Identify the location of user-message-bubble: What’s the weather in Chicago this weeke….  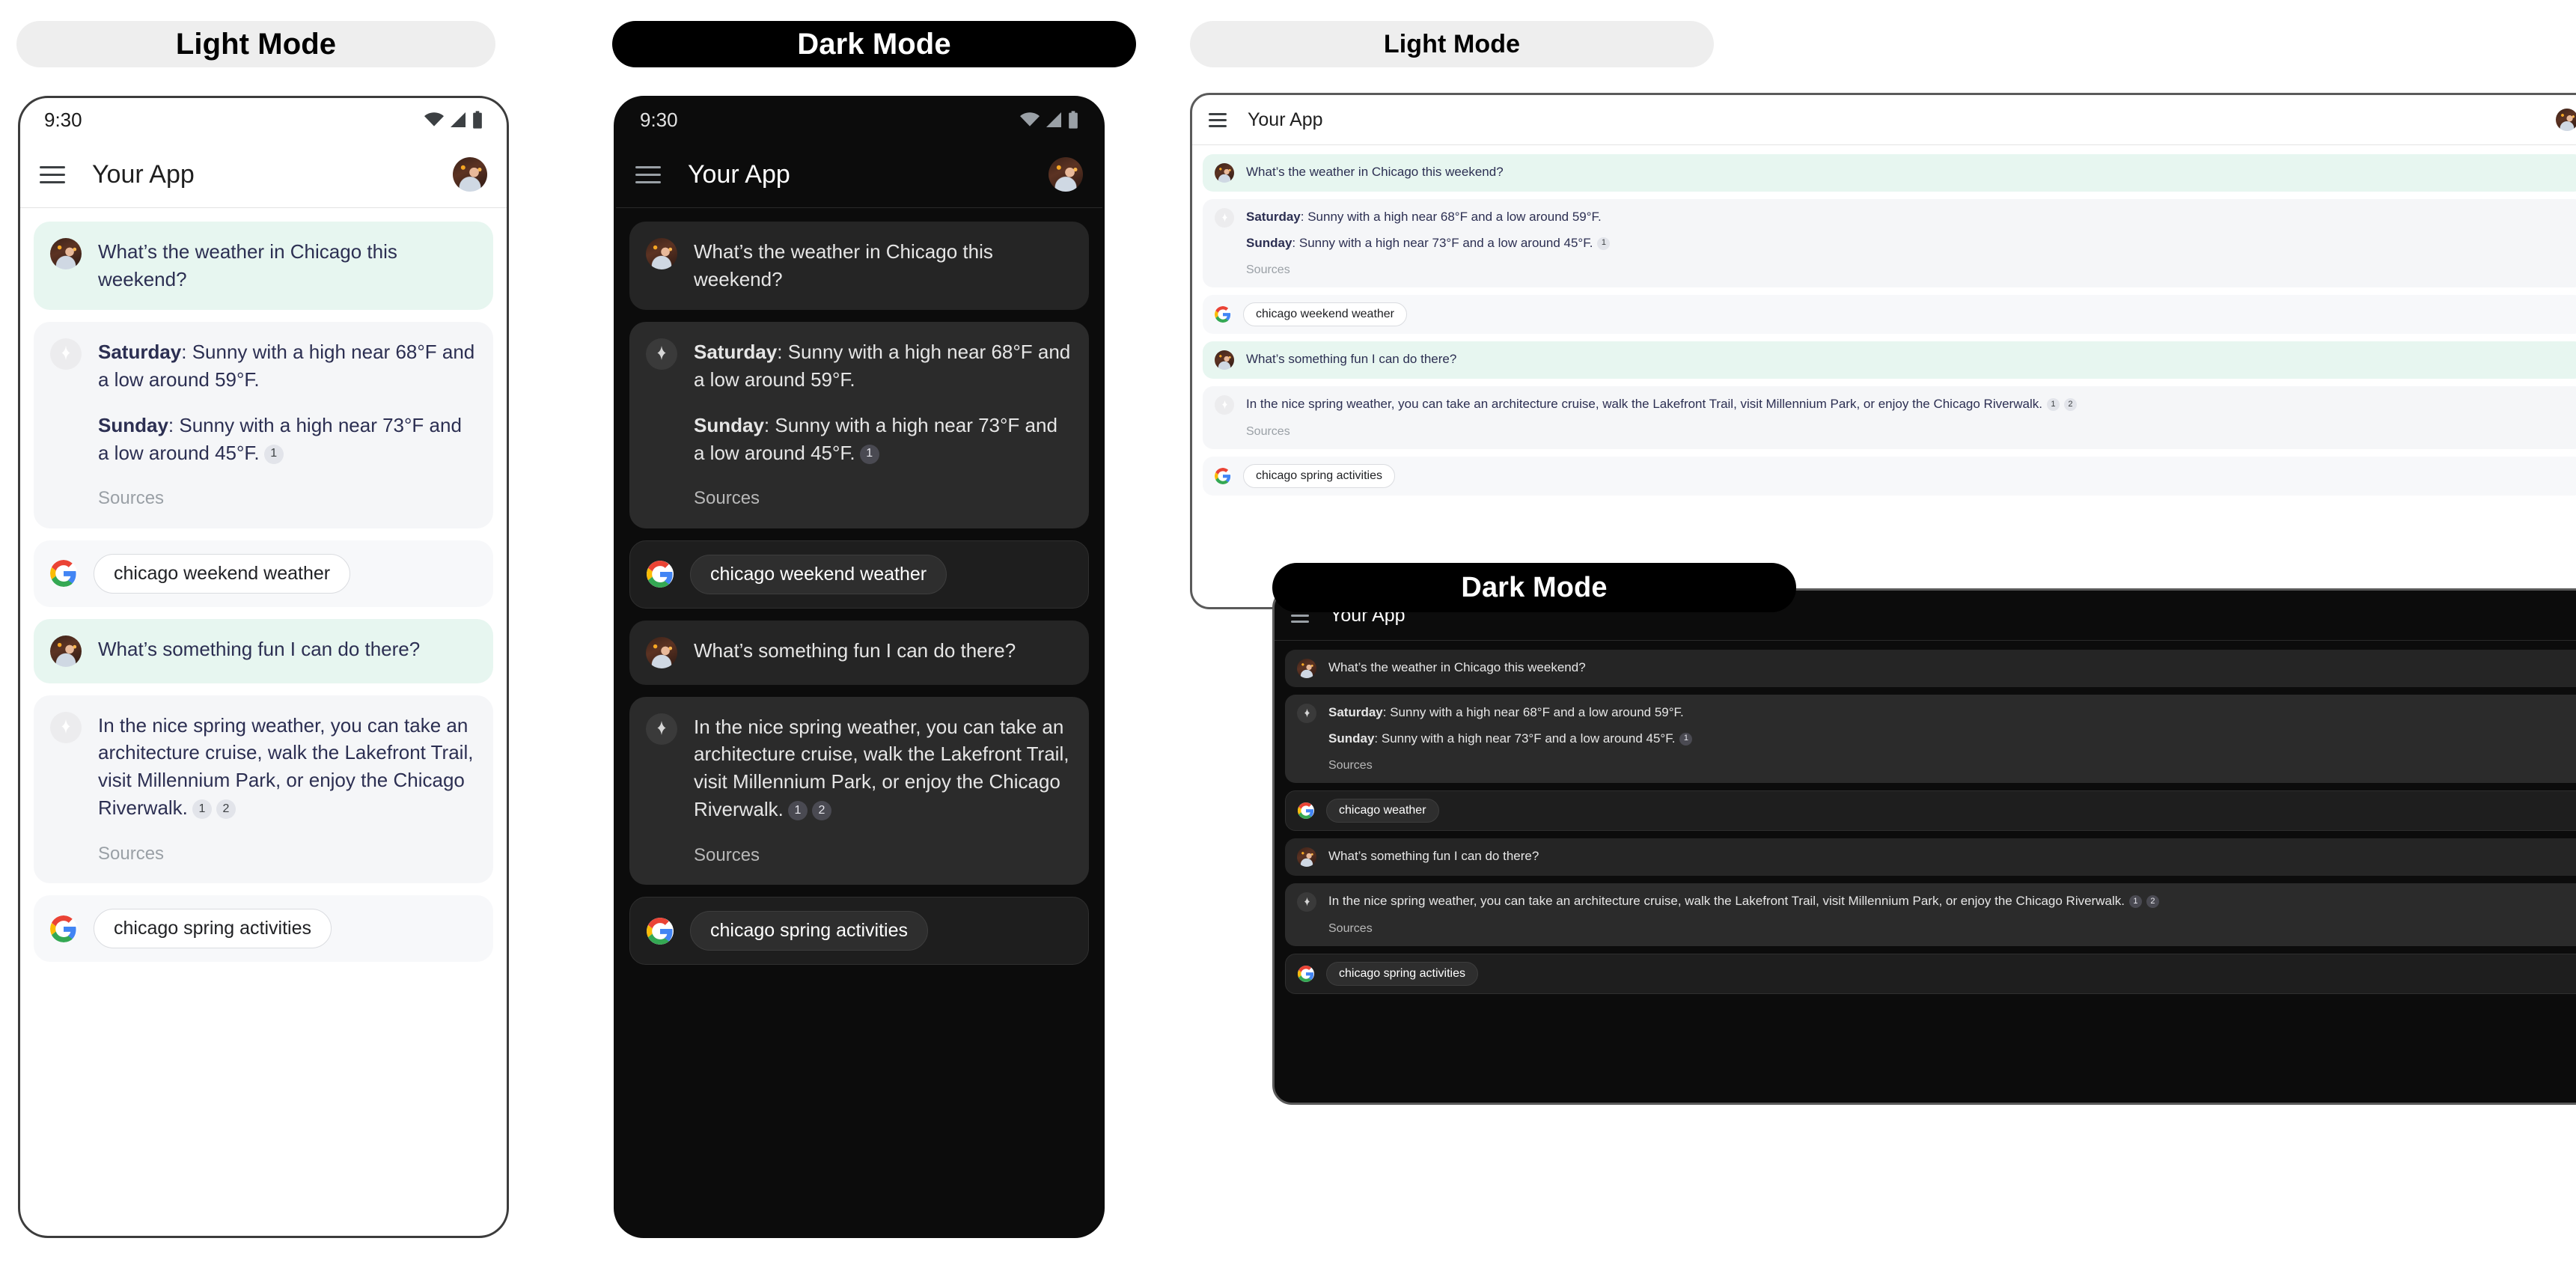
(1931, 669).